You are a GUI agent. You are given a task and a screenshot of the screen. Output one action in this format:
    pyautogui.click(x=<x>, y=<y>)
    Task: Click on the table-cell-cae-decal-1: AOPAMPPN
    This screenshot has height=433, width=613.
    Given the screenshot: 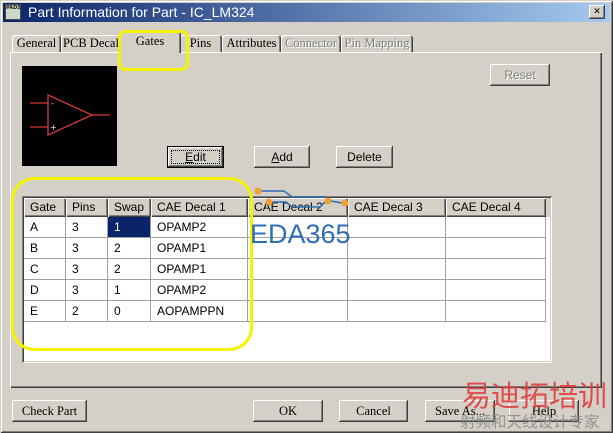 What is the action you would take?
    pyautogui.click(x=199, y=311)
    